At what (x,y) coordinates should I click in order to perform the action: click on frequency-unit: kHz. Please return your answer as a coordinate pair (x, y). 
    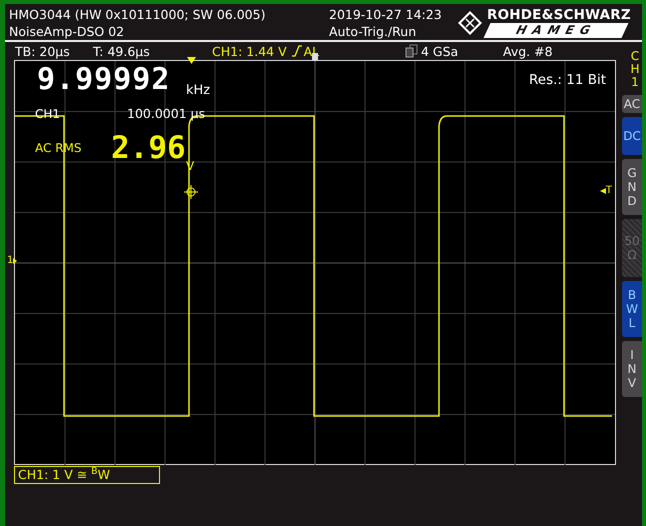
    Looking at the image, I should click on (198, 90).